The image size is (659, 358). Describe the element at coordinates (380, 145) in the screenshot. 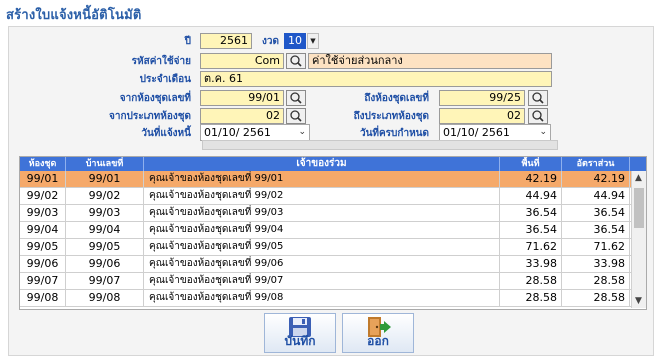

I see `progress-bar` at that location.